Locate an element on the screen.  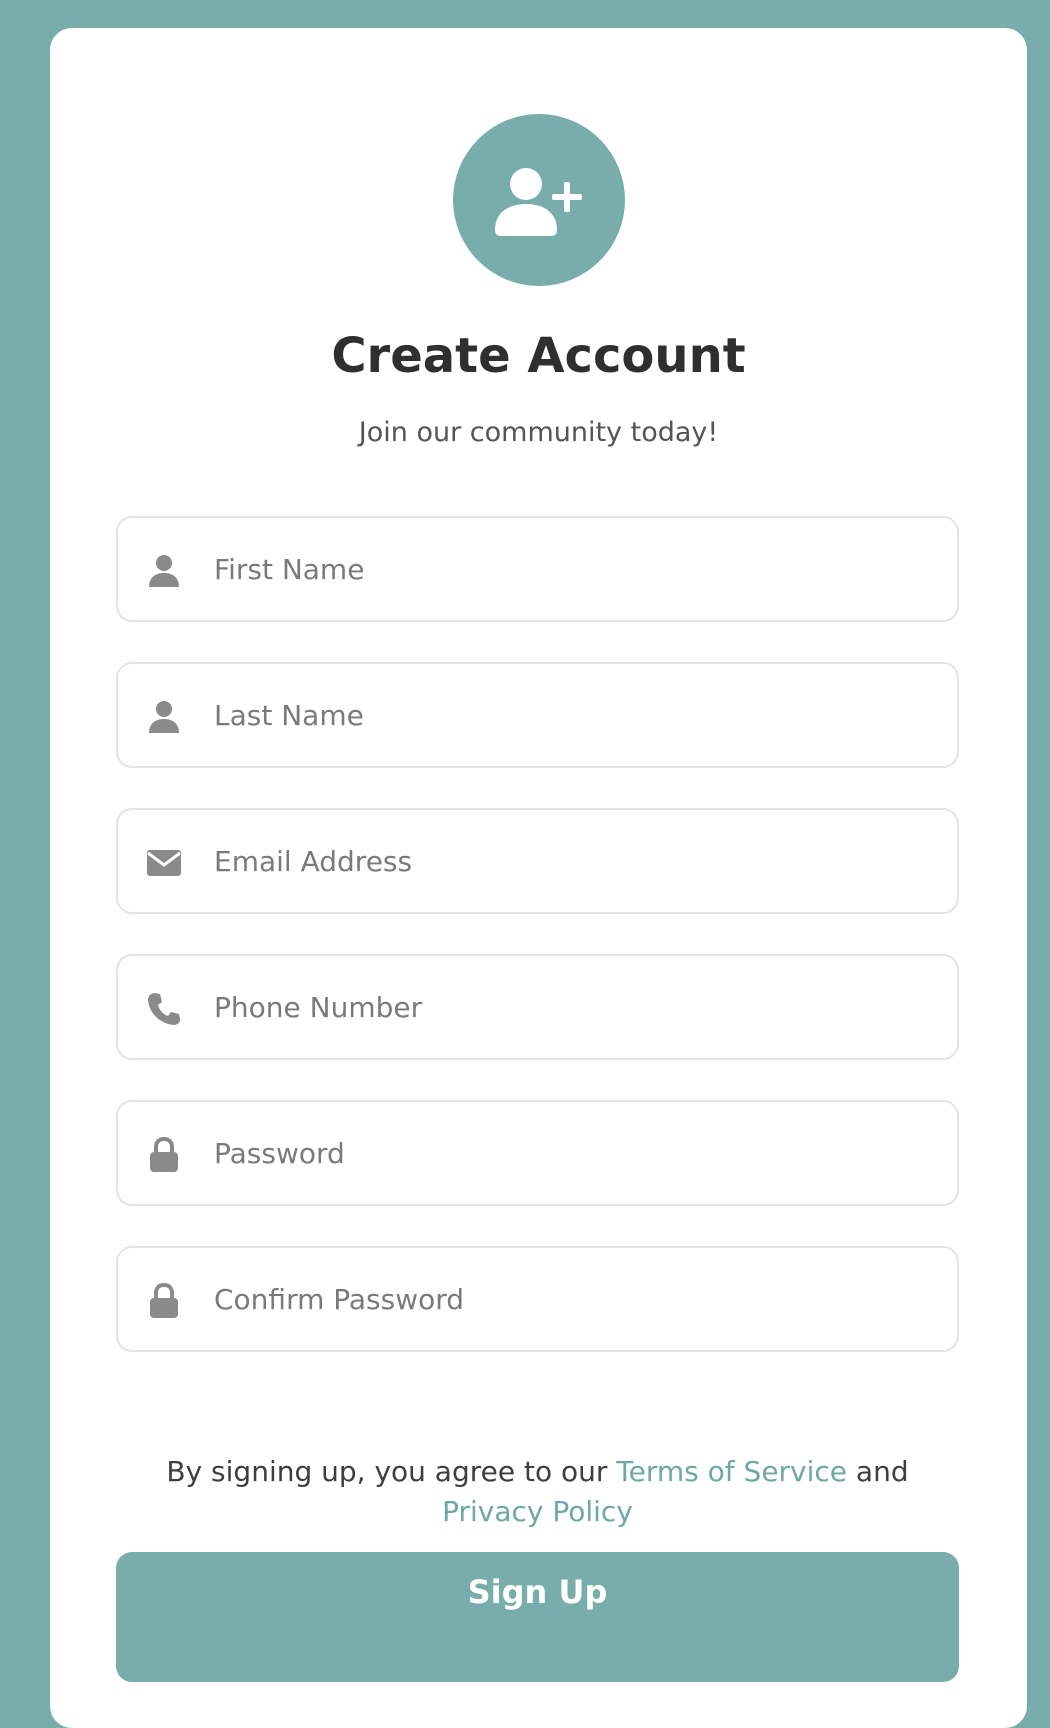
phone-input is located at coordinates (574, 1007).